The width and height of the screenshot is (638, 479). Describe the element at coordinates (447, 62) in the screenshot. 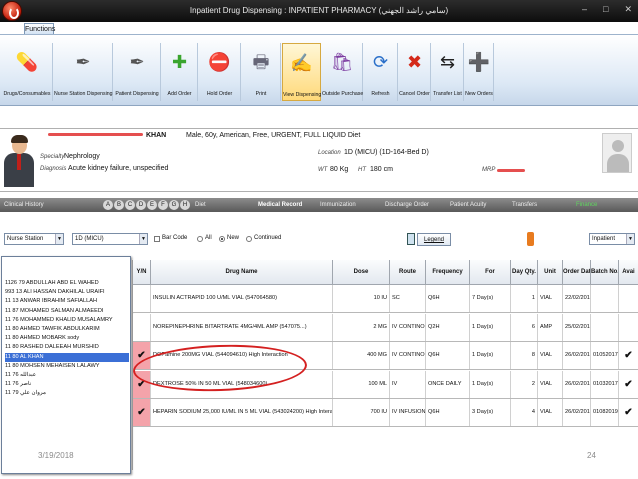

I see `arrows-icon: ⇆` at that location.